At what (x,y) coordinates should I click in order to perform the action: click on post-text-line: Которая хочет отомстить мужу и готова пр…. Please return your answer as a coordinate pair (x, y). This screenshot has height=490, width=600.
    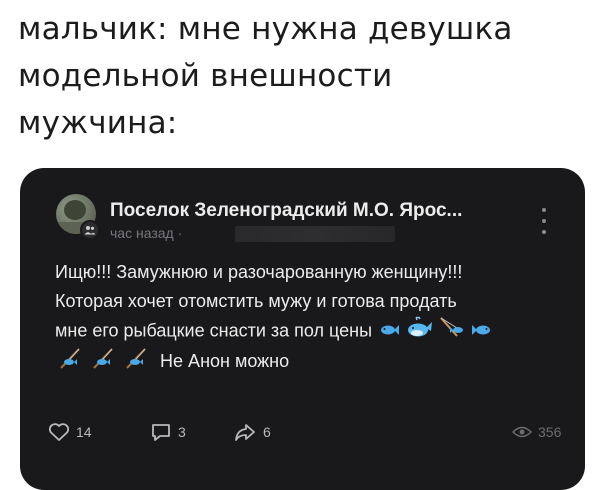
    Looking at the image, I should click on (256, 301).